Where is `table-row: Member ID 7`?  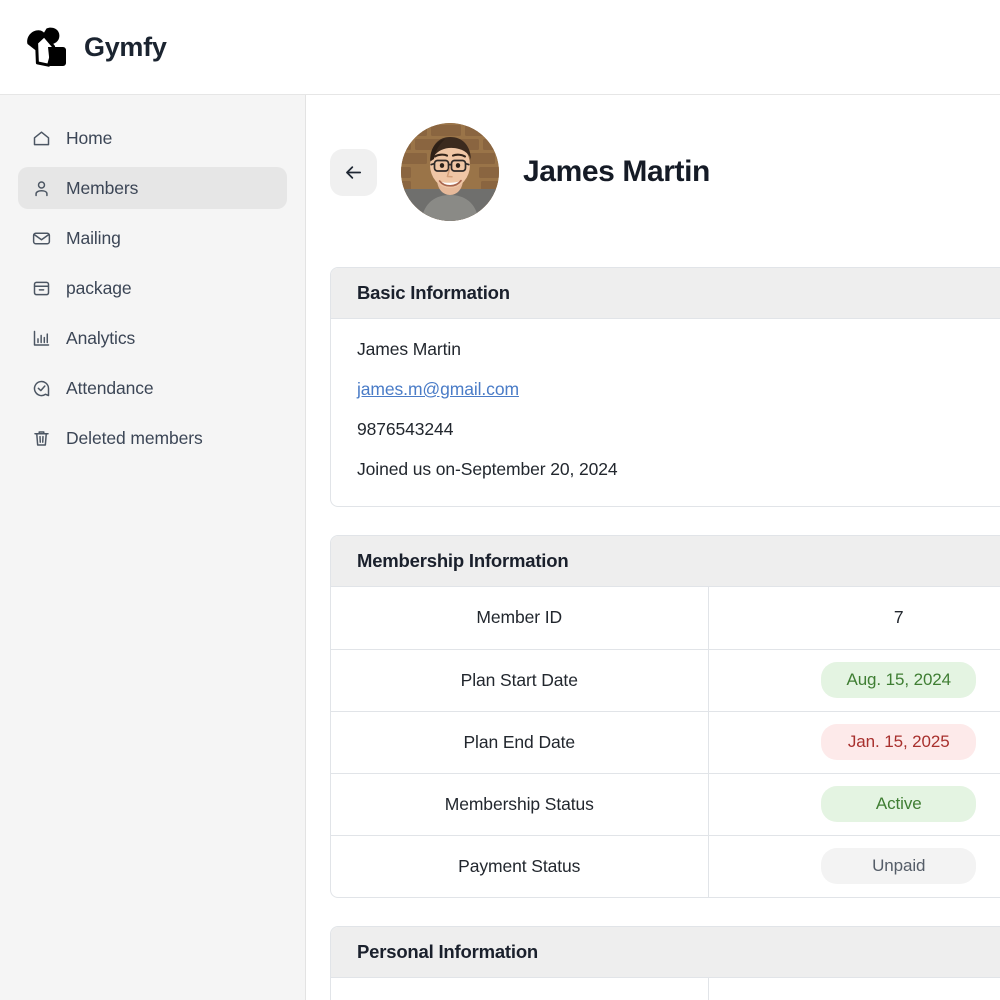
table-row: Member ID 7 is located at coordinates (665, 618).